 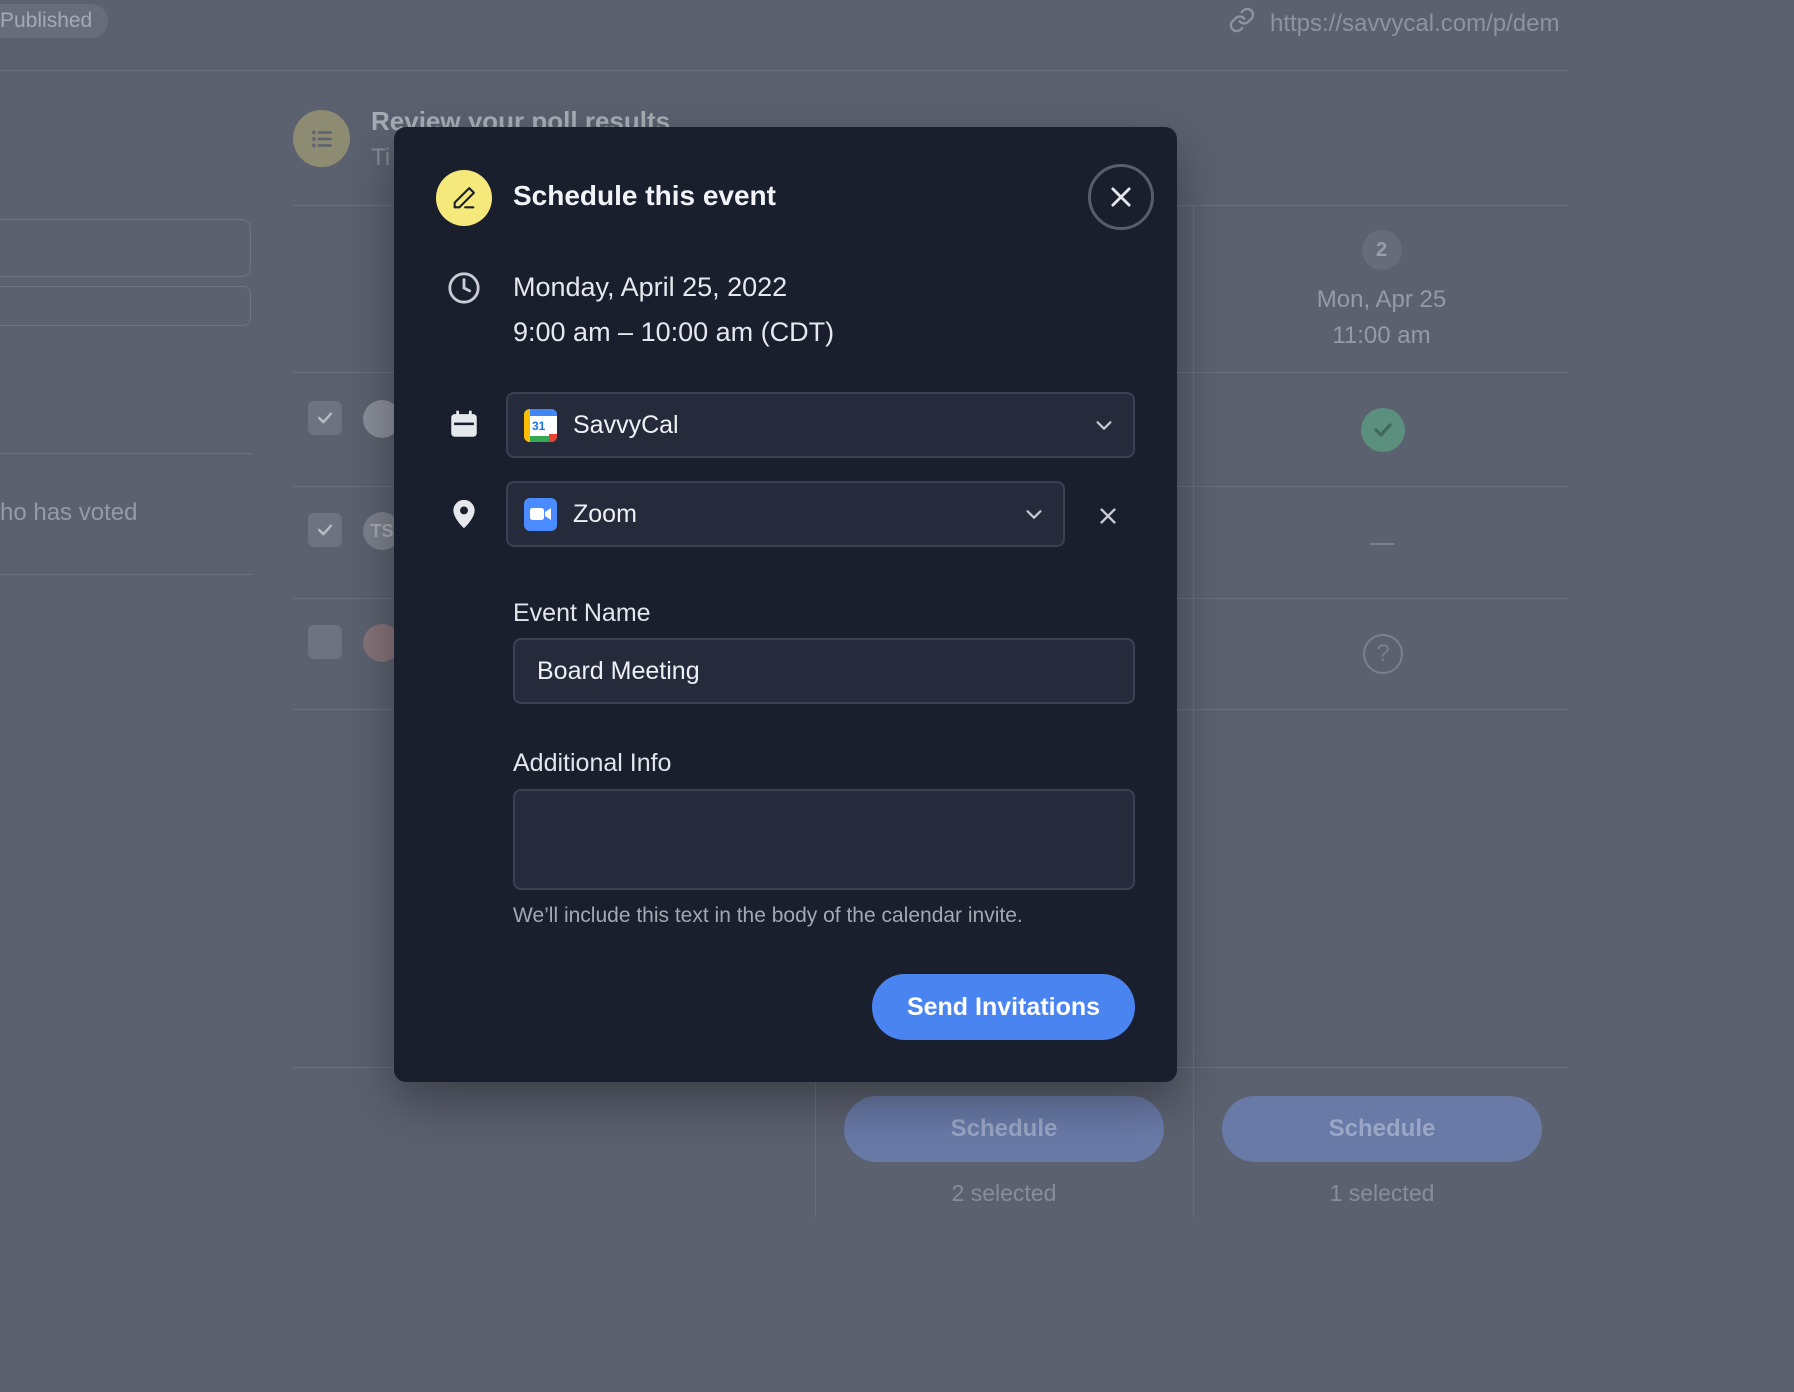 I want to click on close-button, so click(x=1121, y=197).